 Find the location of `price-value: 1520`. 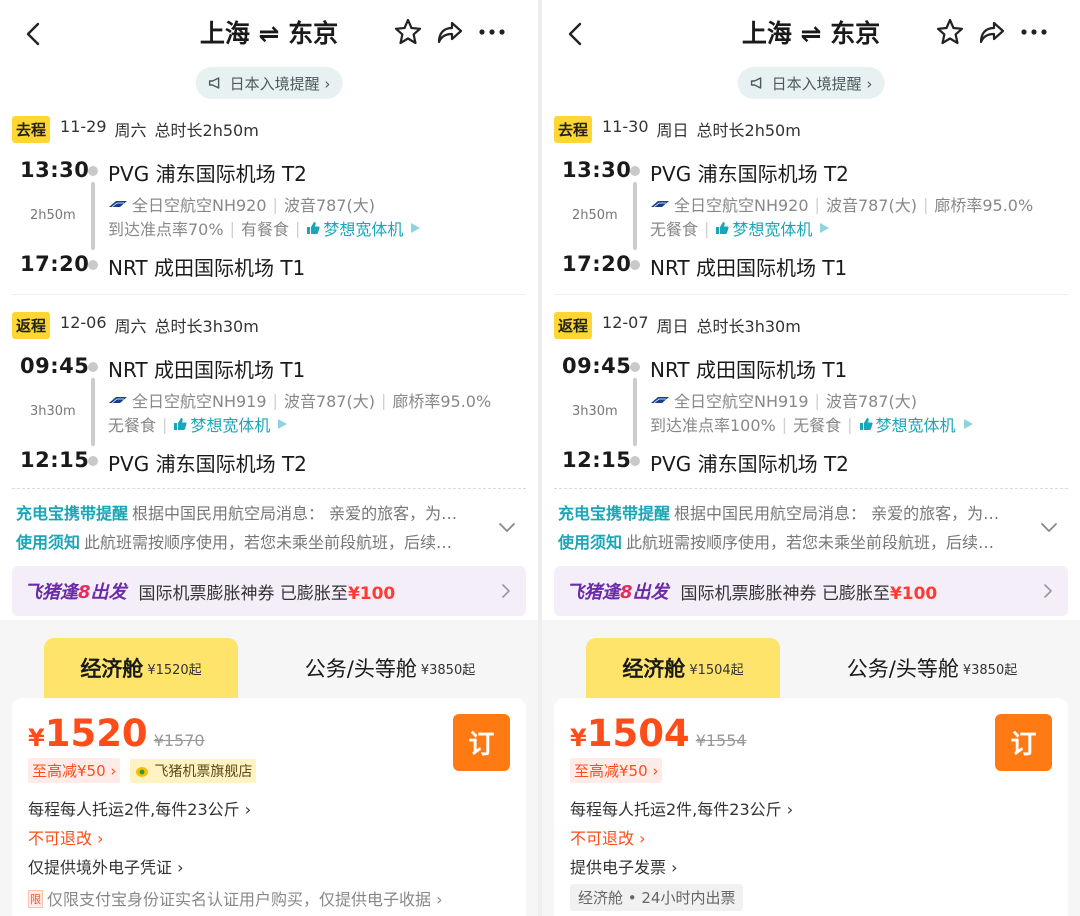

price-value: 1520 is located at coordinates (96, 733).